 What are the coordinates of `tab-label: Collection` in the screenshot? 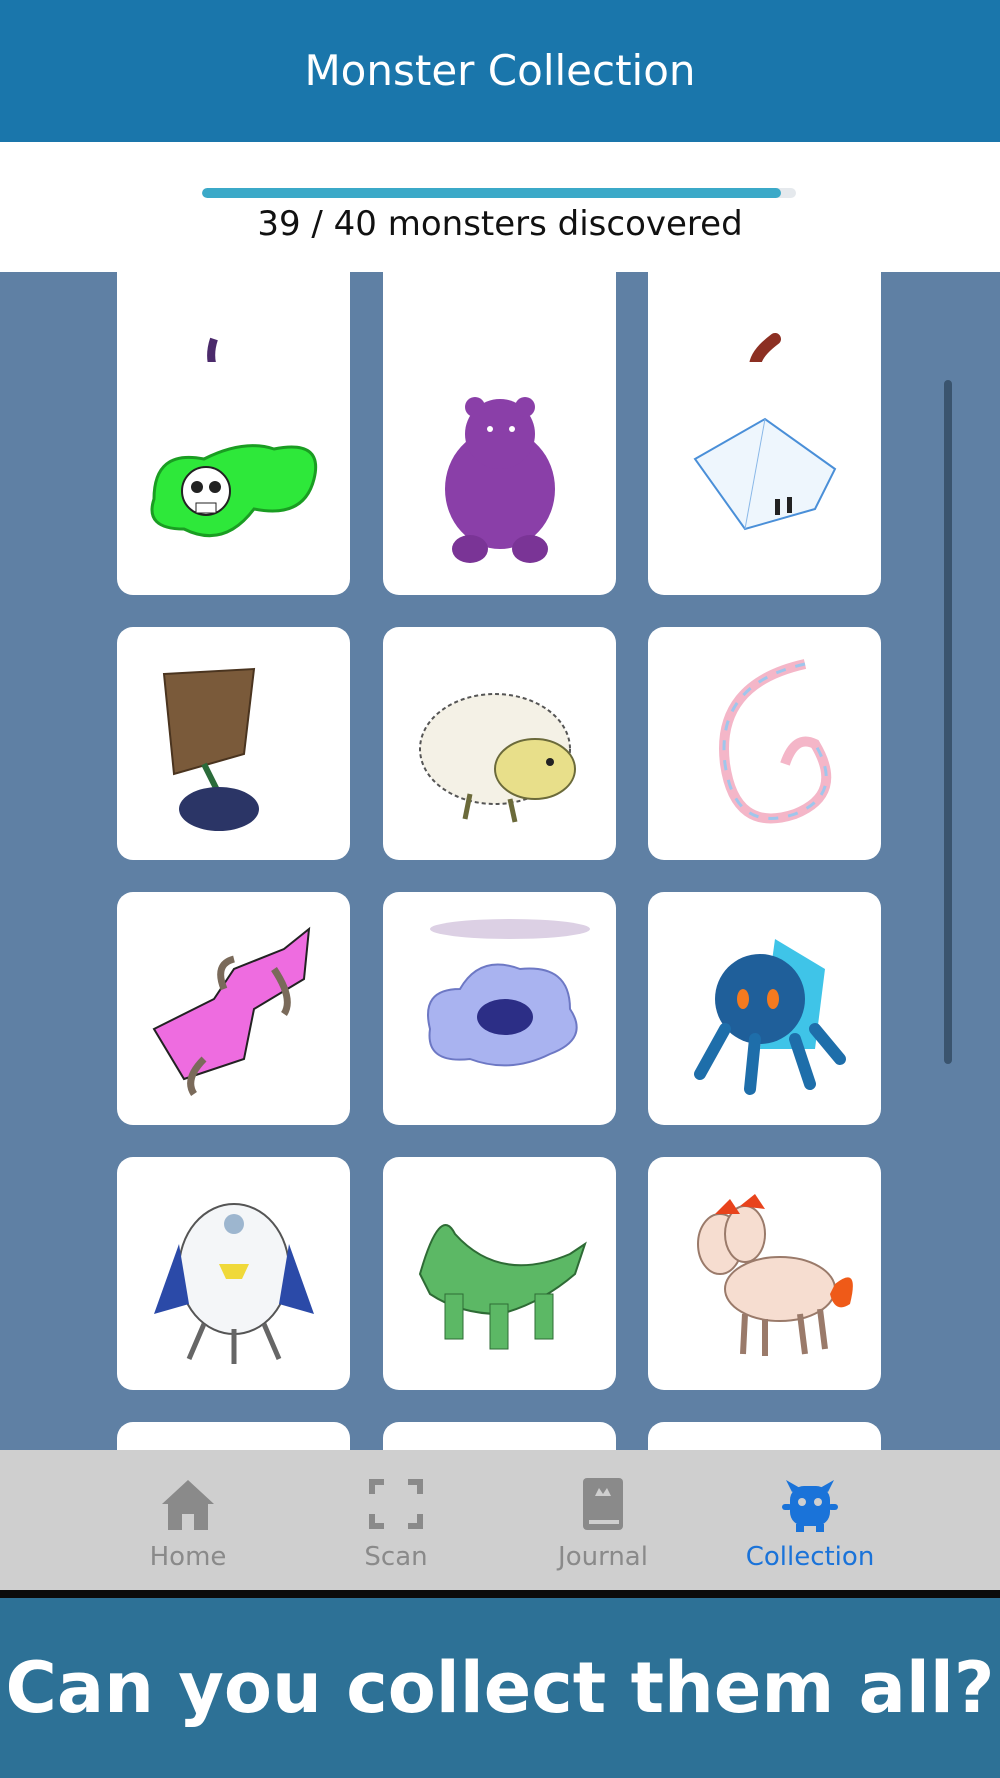 It's located at (810, 1557).